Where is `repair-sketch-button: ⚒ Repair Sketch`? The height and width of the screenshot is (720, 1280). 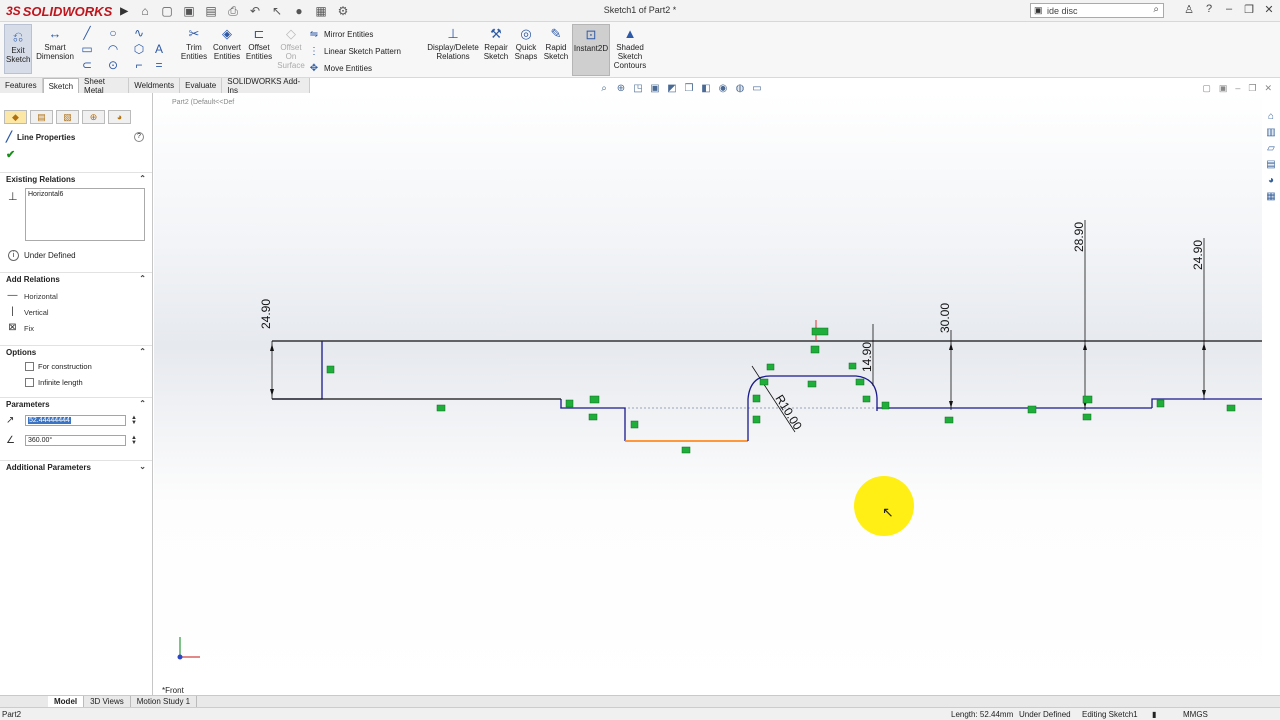 repair-sketch-button: ⚒ Repair Sketch is located at coordinates (496, 43).